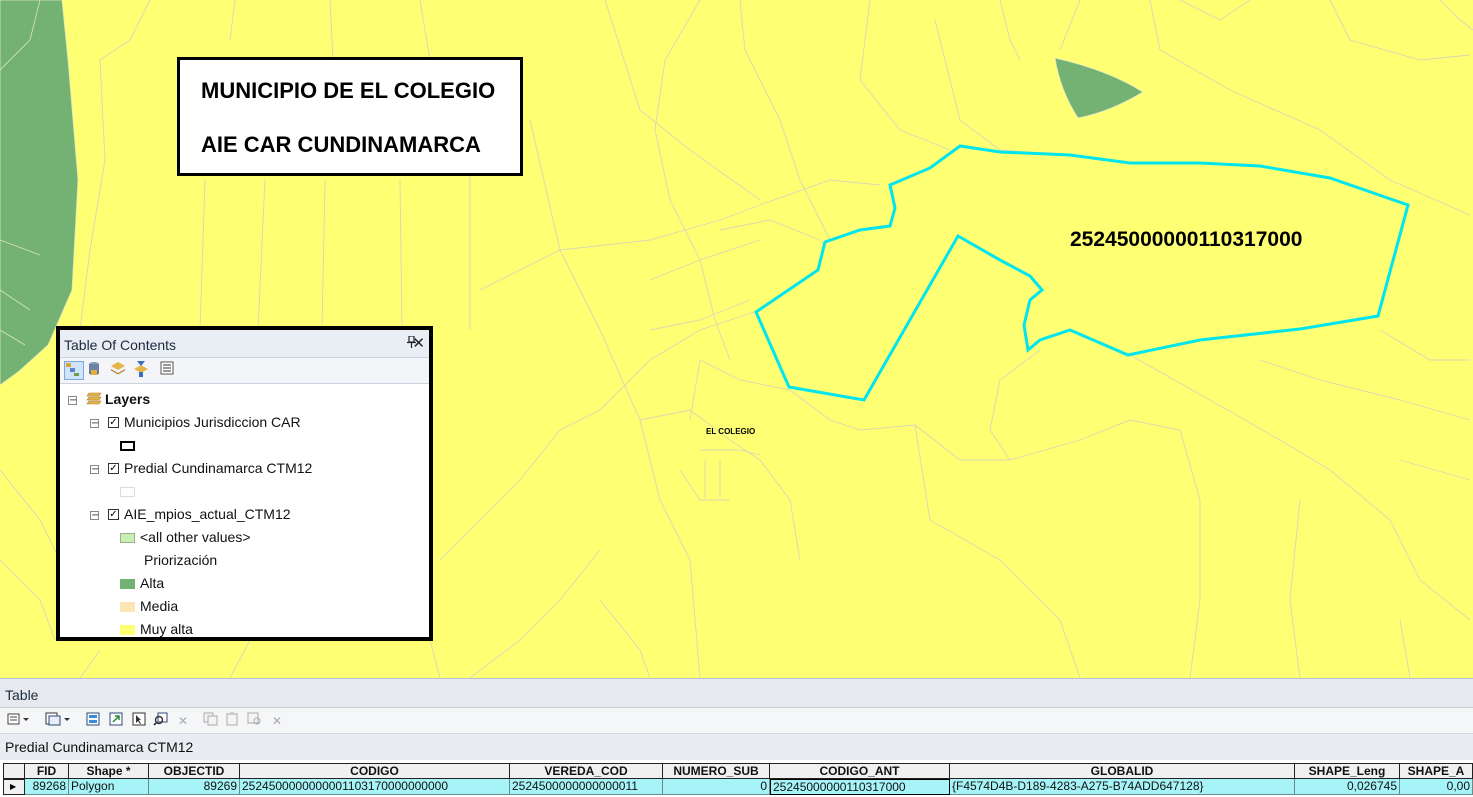  What do you see at coordinates (212, 422) in the screenshot?
I see `layer-name-municipios: Municipios Jurisdiccion CAR` at bounding box center [212, 422].